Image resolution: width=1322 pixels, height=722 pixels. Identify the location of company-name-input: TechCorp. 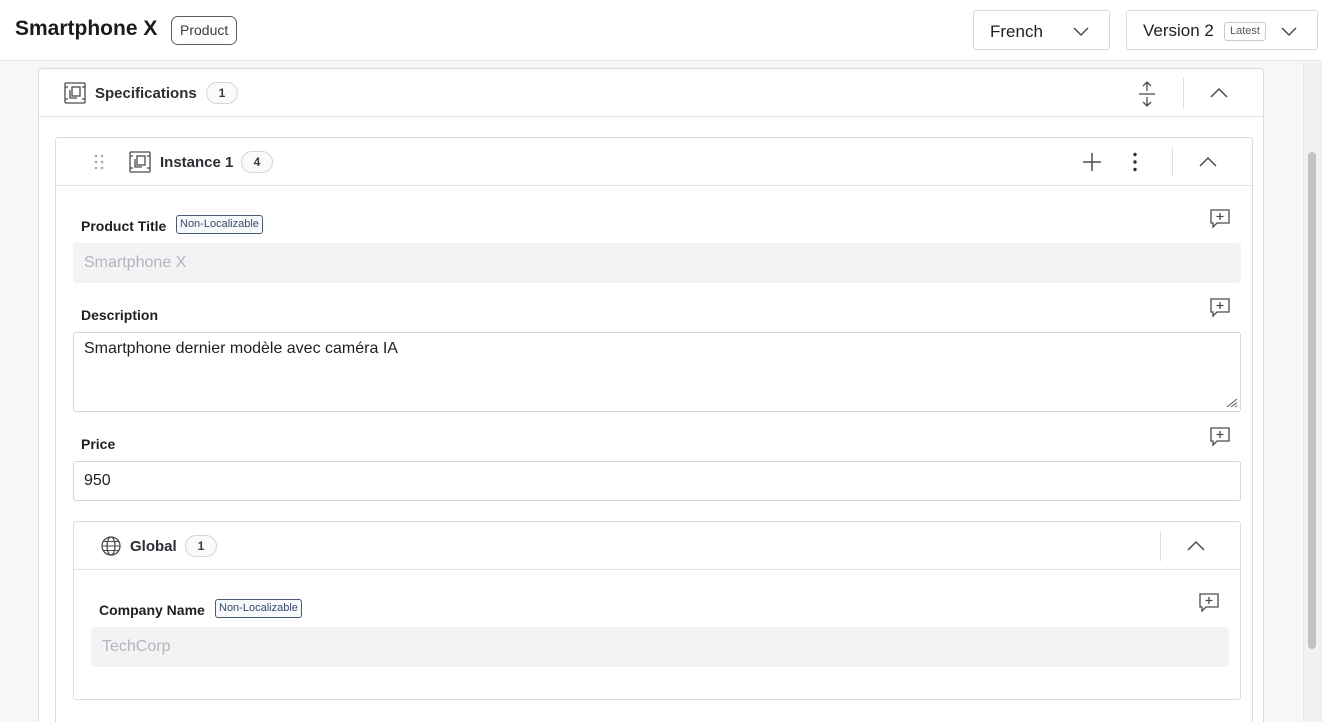
(660, 647).